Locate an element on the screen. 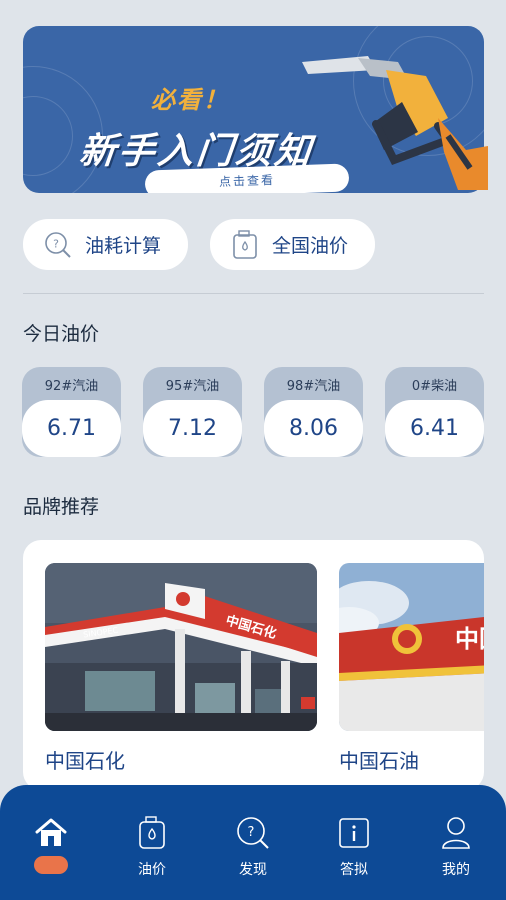 The image size is (506, 900). active-tab-indicator is located at coordinates (51, 865).